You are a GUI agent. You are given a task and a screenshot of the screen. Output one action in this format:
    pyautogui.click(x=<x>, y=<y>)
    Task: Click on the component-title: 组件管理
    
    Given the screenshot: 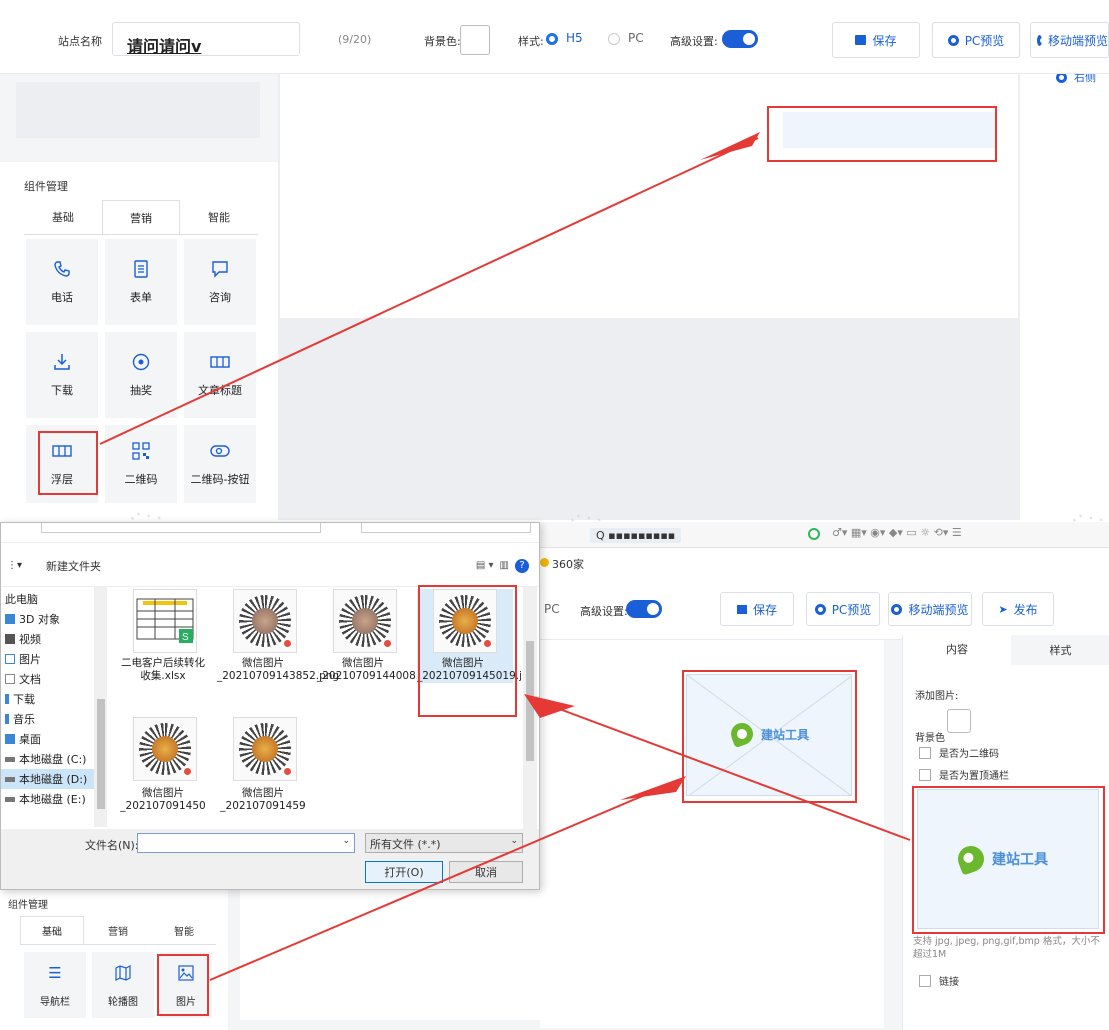 What is the action you would take?
    pyautogui.click(x=28, y=905)
    